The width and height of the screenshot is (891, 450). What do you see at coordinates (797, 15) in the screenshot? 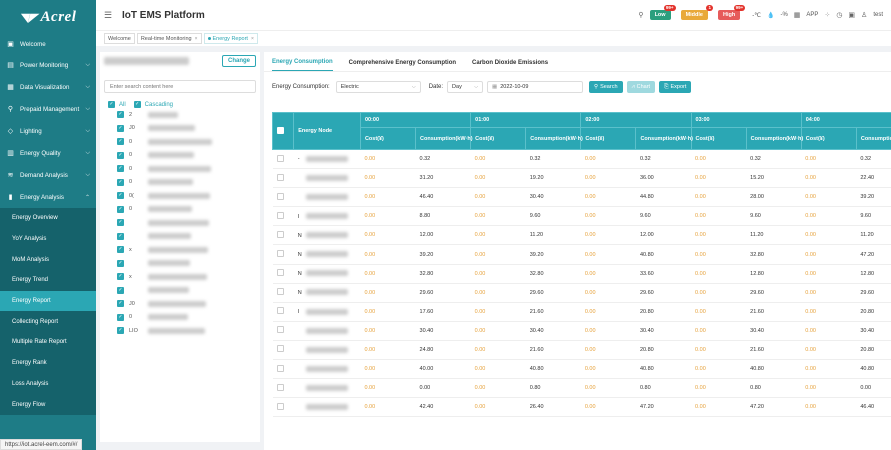
I see `qr-icon: ▦` at bounding box center [797, 15].